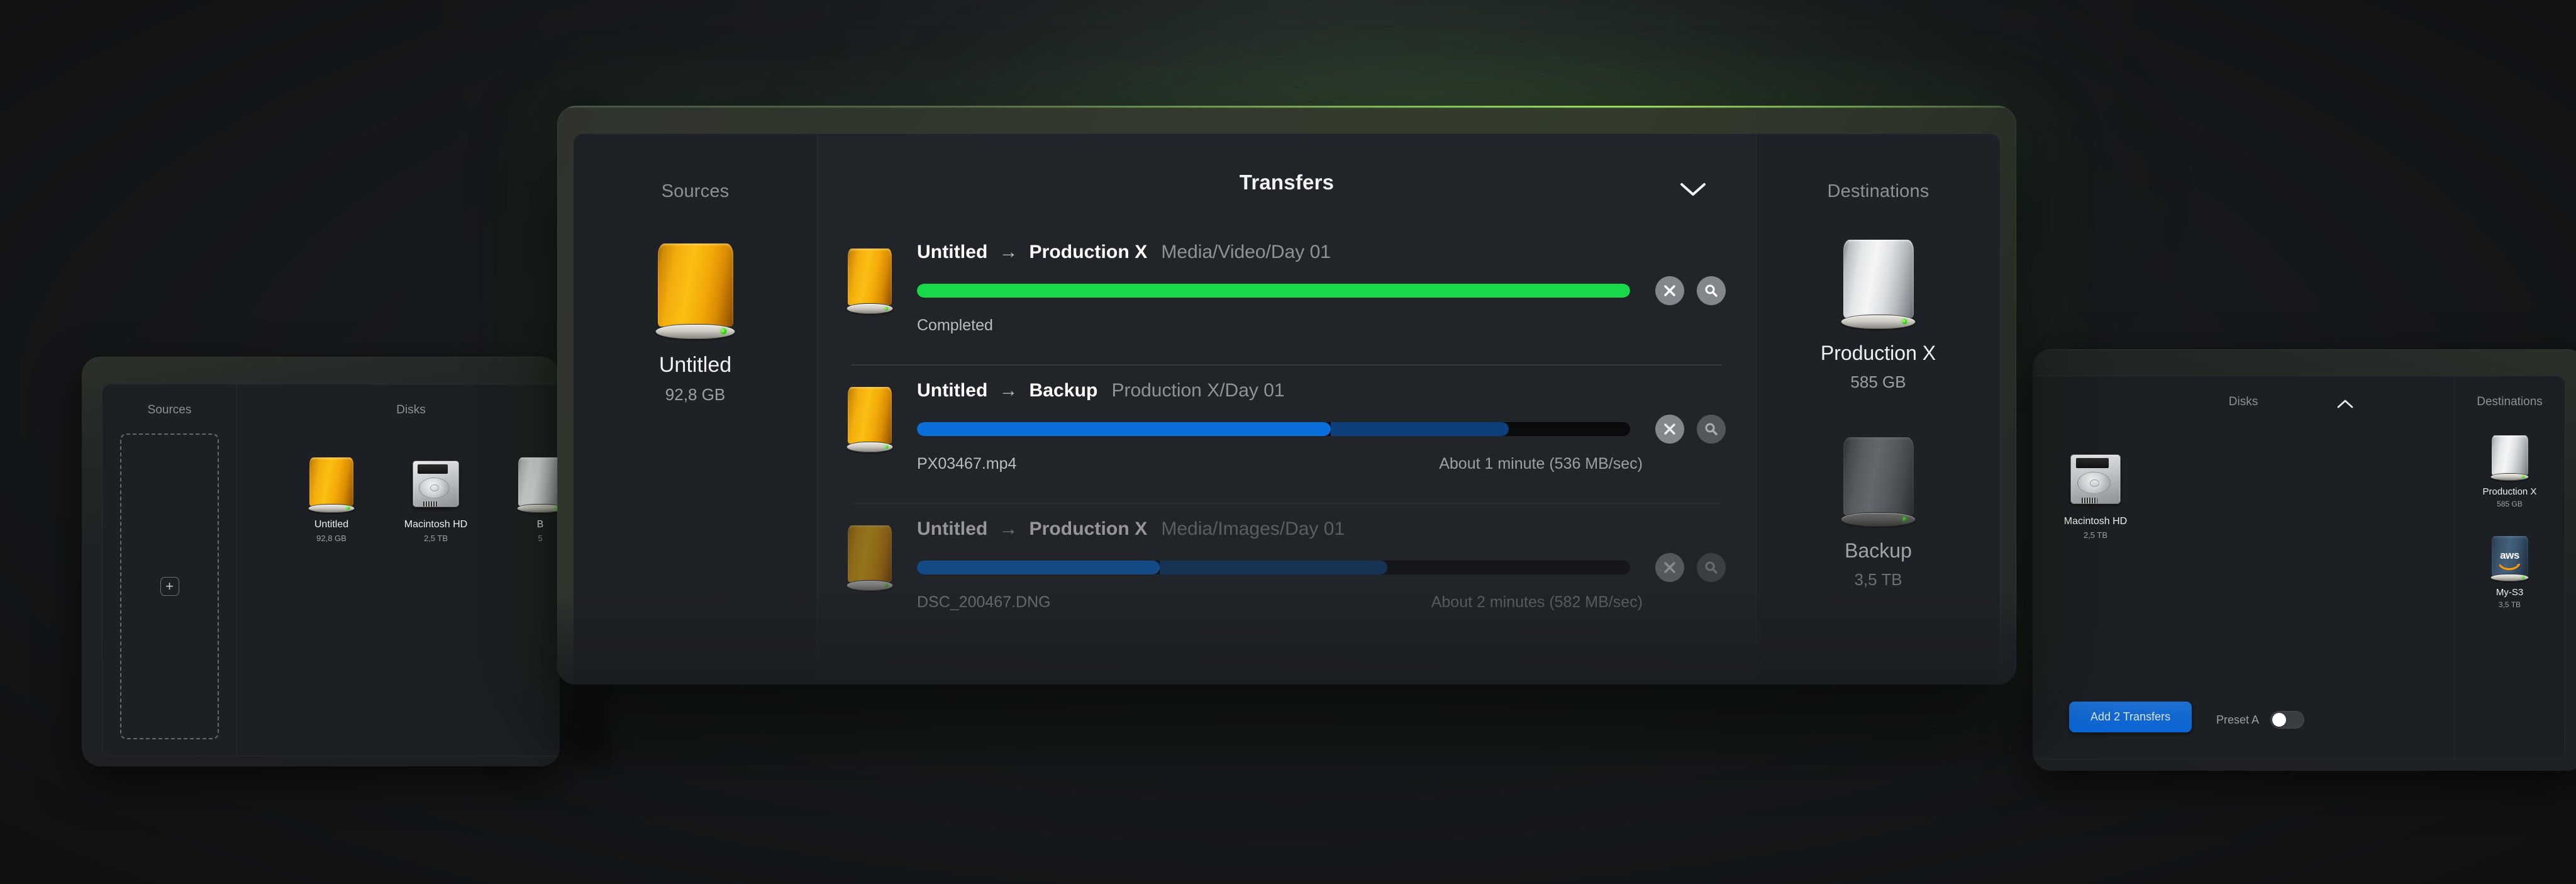 The height and width of the screenshot is (884, 2576). Describe the element at coordinates (2510, 592) in the screenshot. I see `destination-name: My-S3` at that location.